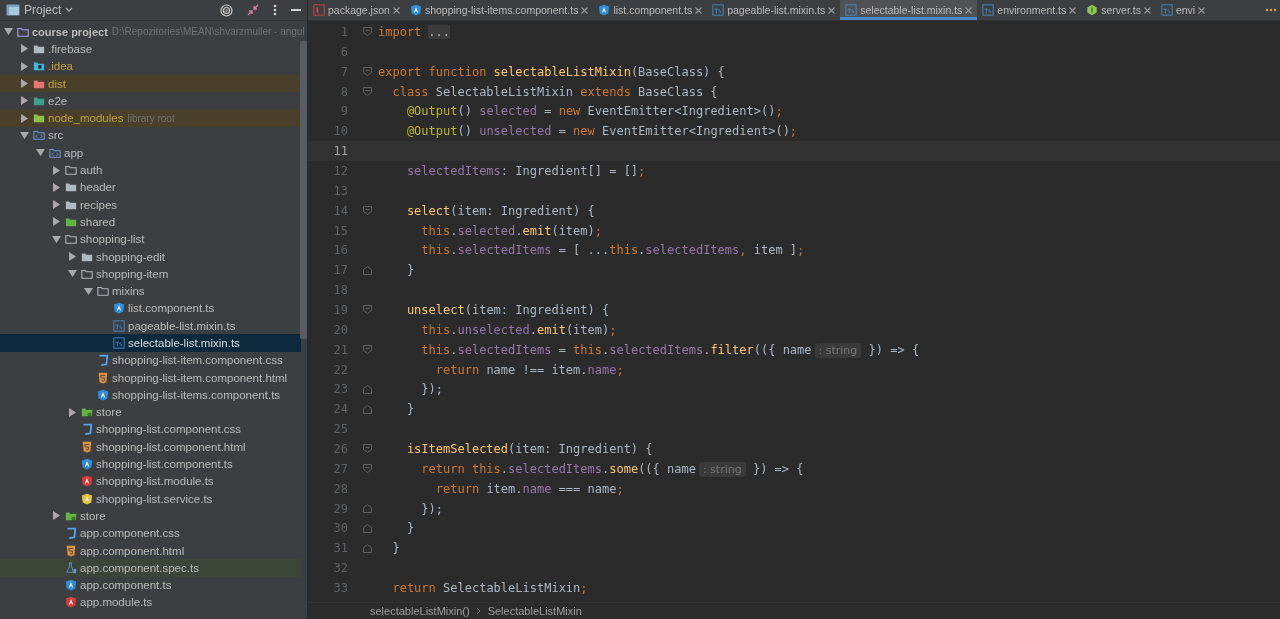 Image resolution: width=1280 pixels, height=619 pixels. Describe the element at coordinates (911, 10) in the screenshot. I see `tab-label: selectable-list.mixin.ts` at that location.